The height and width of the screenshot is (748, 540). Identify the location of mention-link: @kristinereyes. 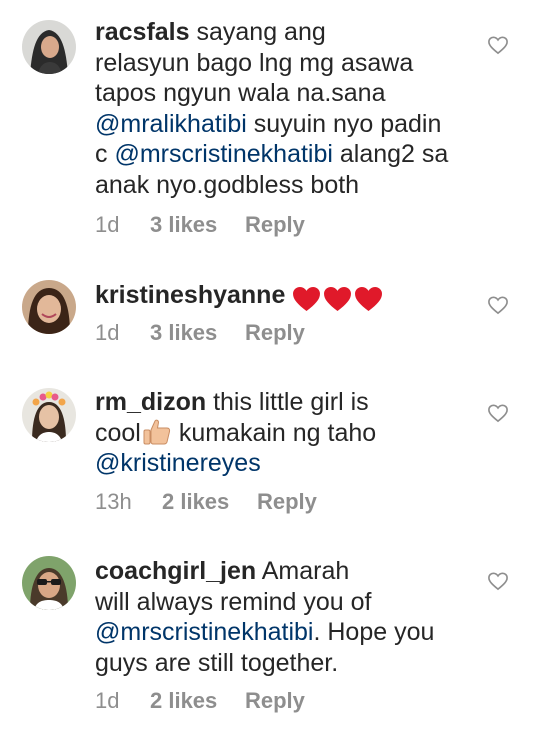
(178, 463).